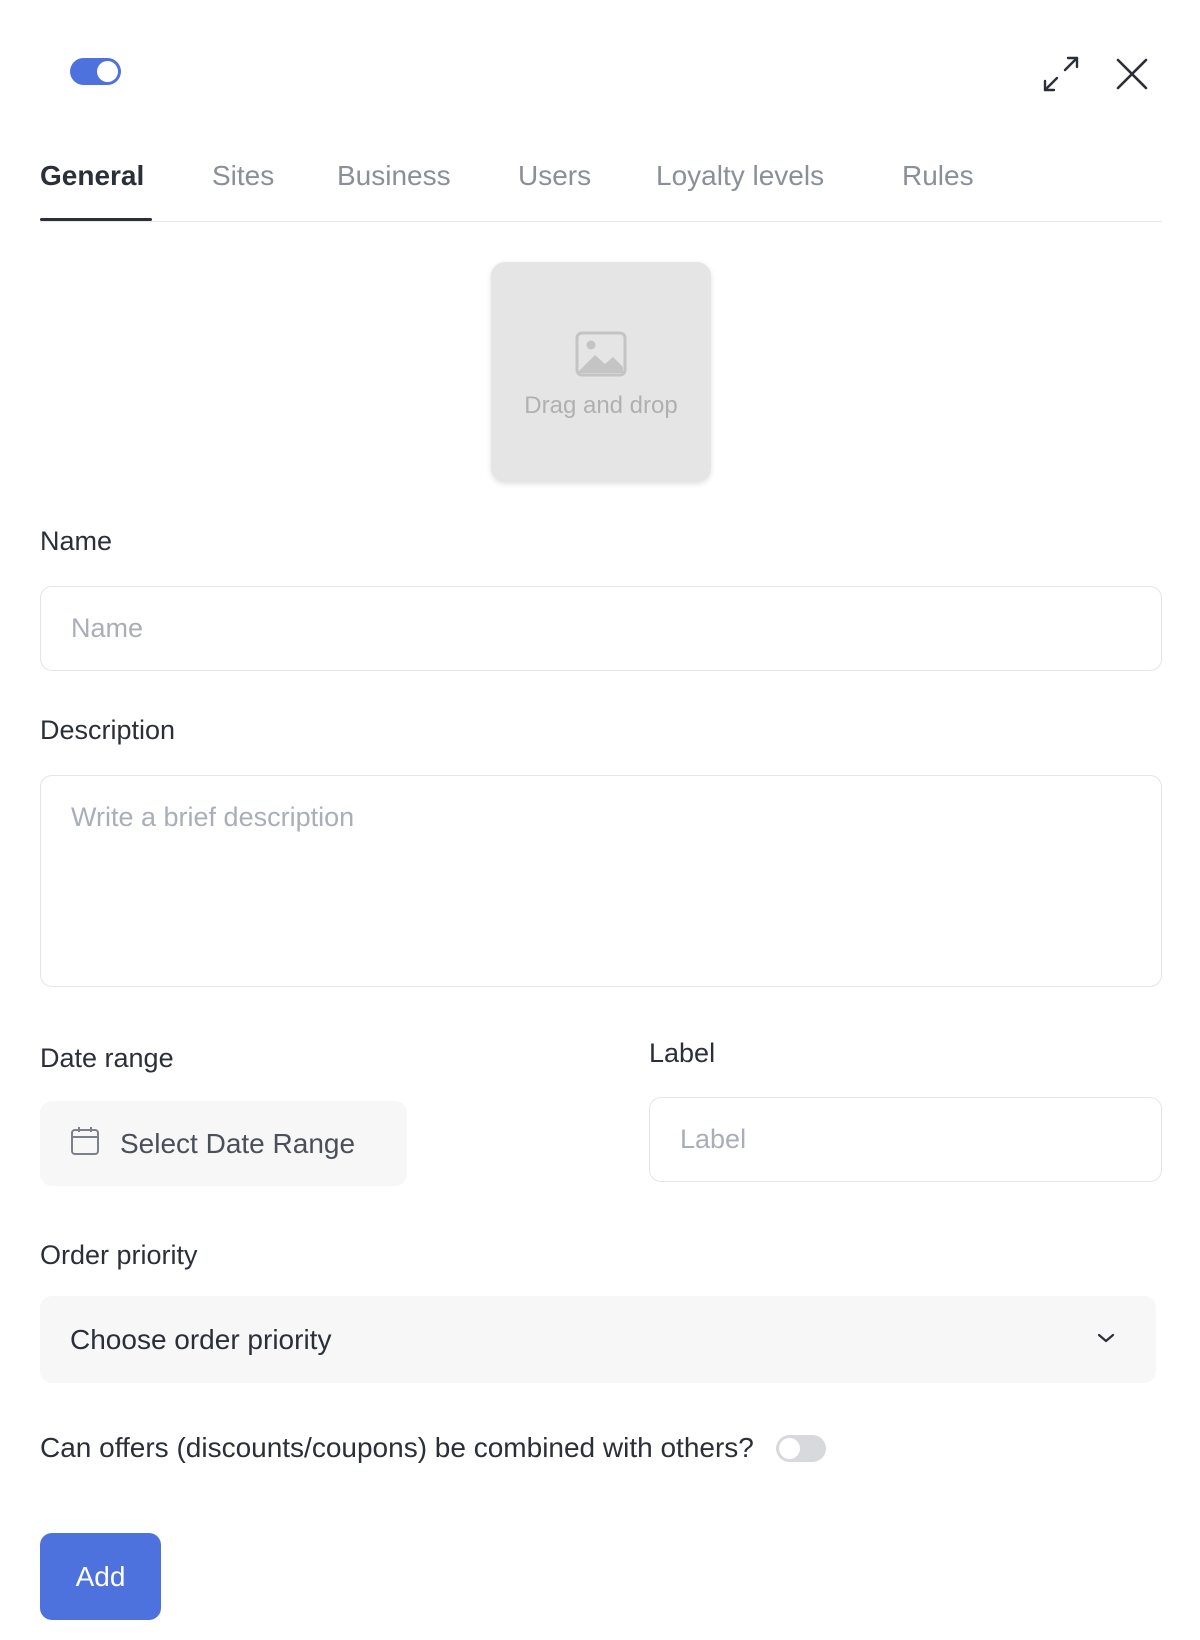  What do you see at coordinates (789, 1448) in the screenshot?
I see `combine-offers-toggle-knob` at bounding box center [789, 1448].